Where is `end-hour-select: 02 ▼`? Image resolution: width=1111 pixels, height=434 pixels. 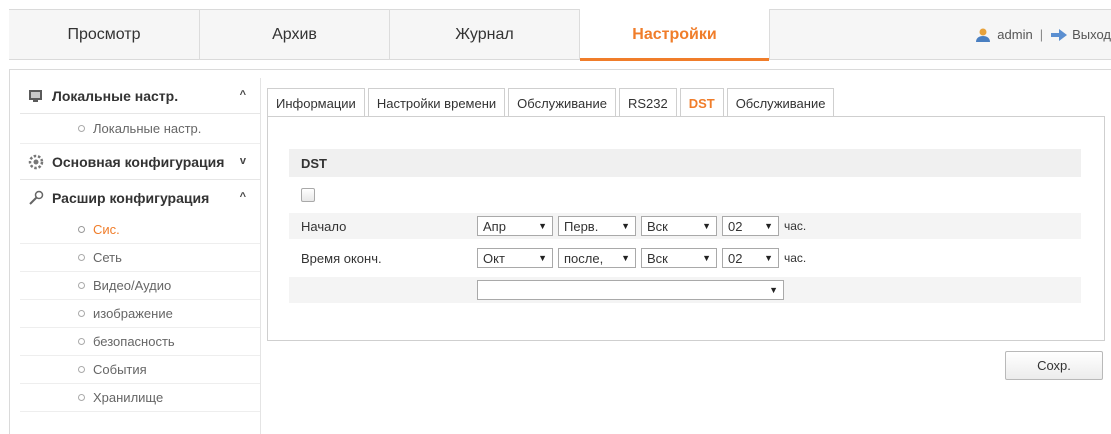 end-hour-select: 02 ▼ is located at coordinates (750, 258).